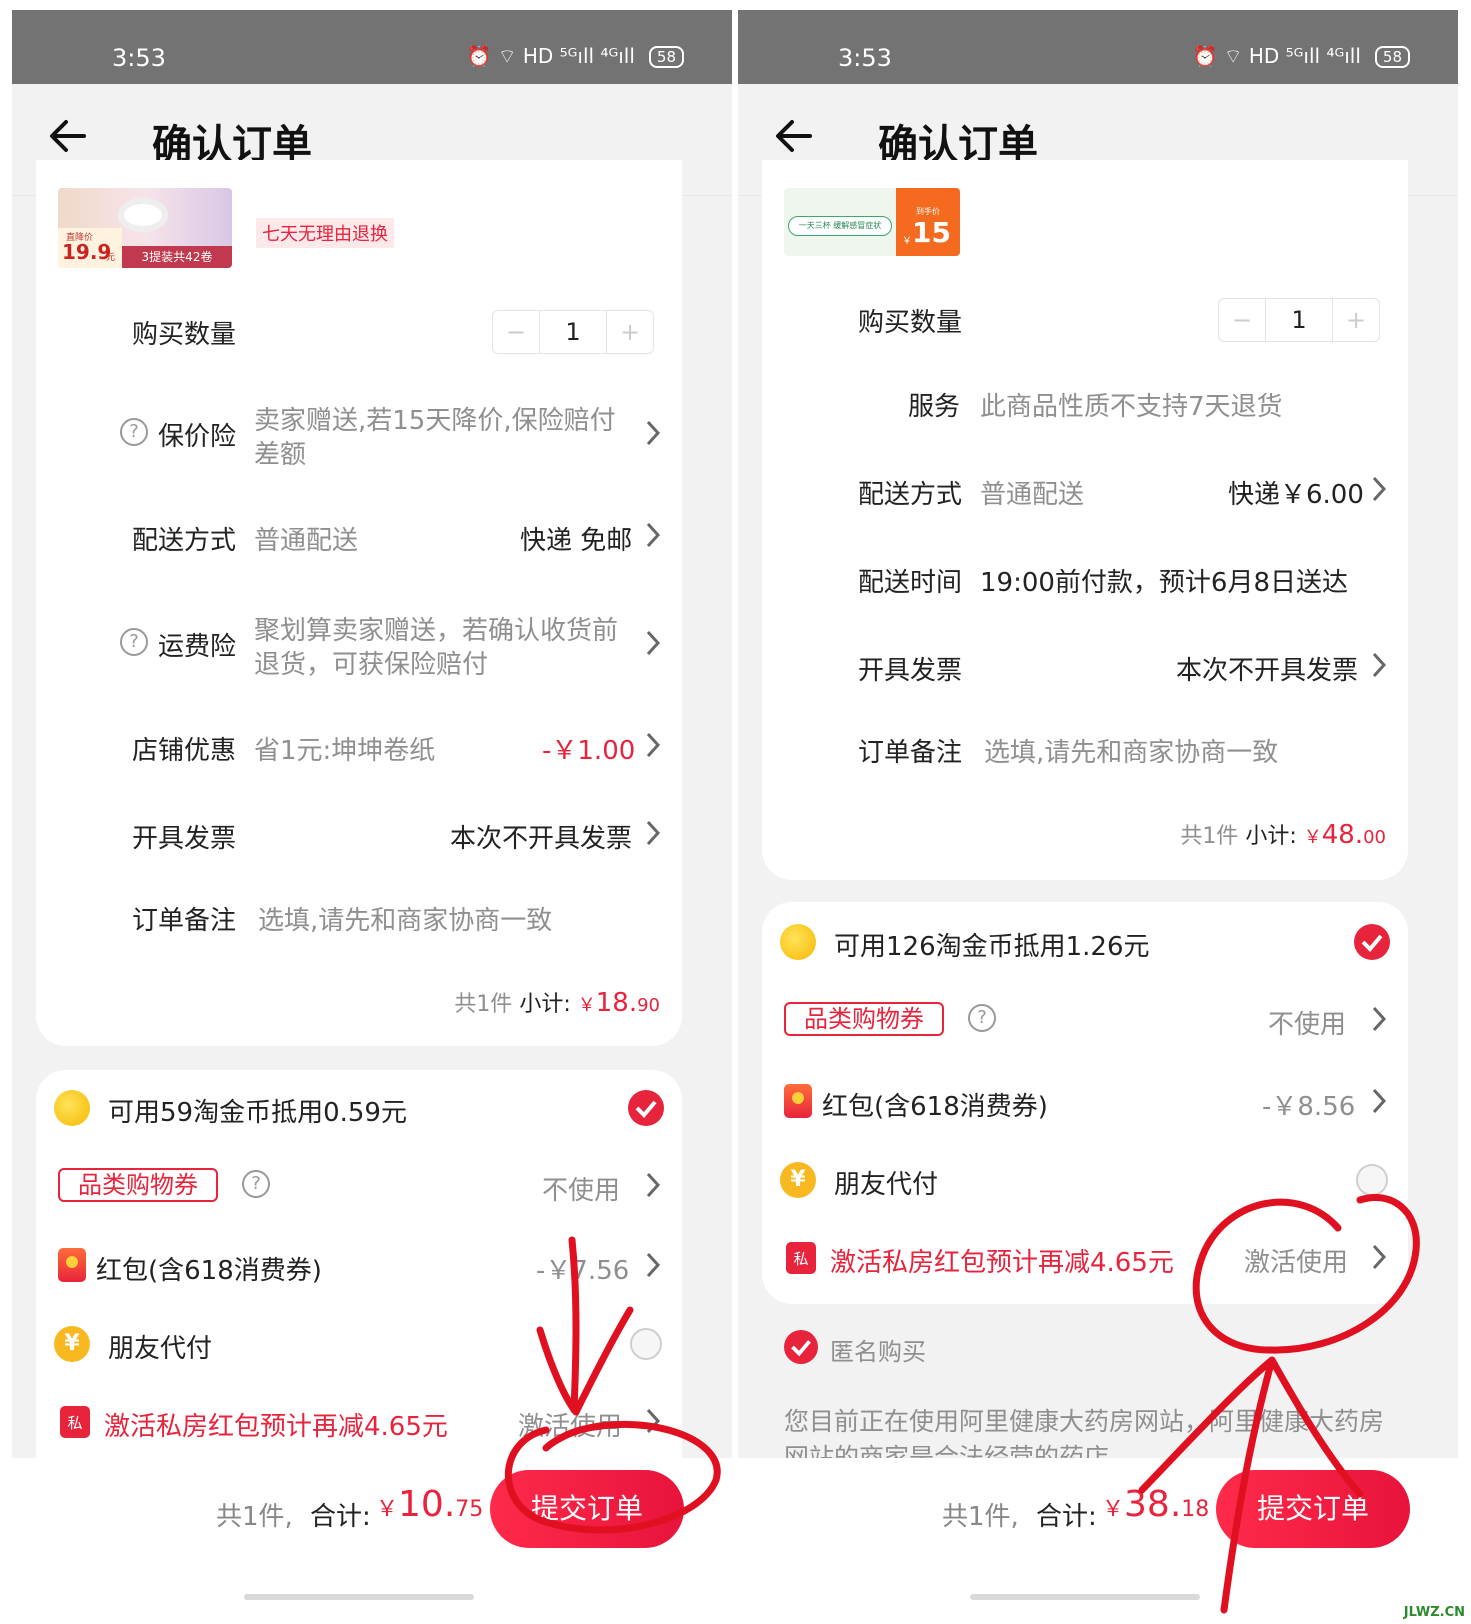 The image size is (1471, 1624). Describe the element at coordinates (280, 455) in the screenshot. I see `price-insurance-value-2: 差额` at that location.